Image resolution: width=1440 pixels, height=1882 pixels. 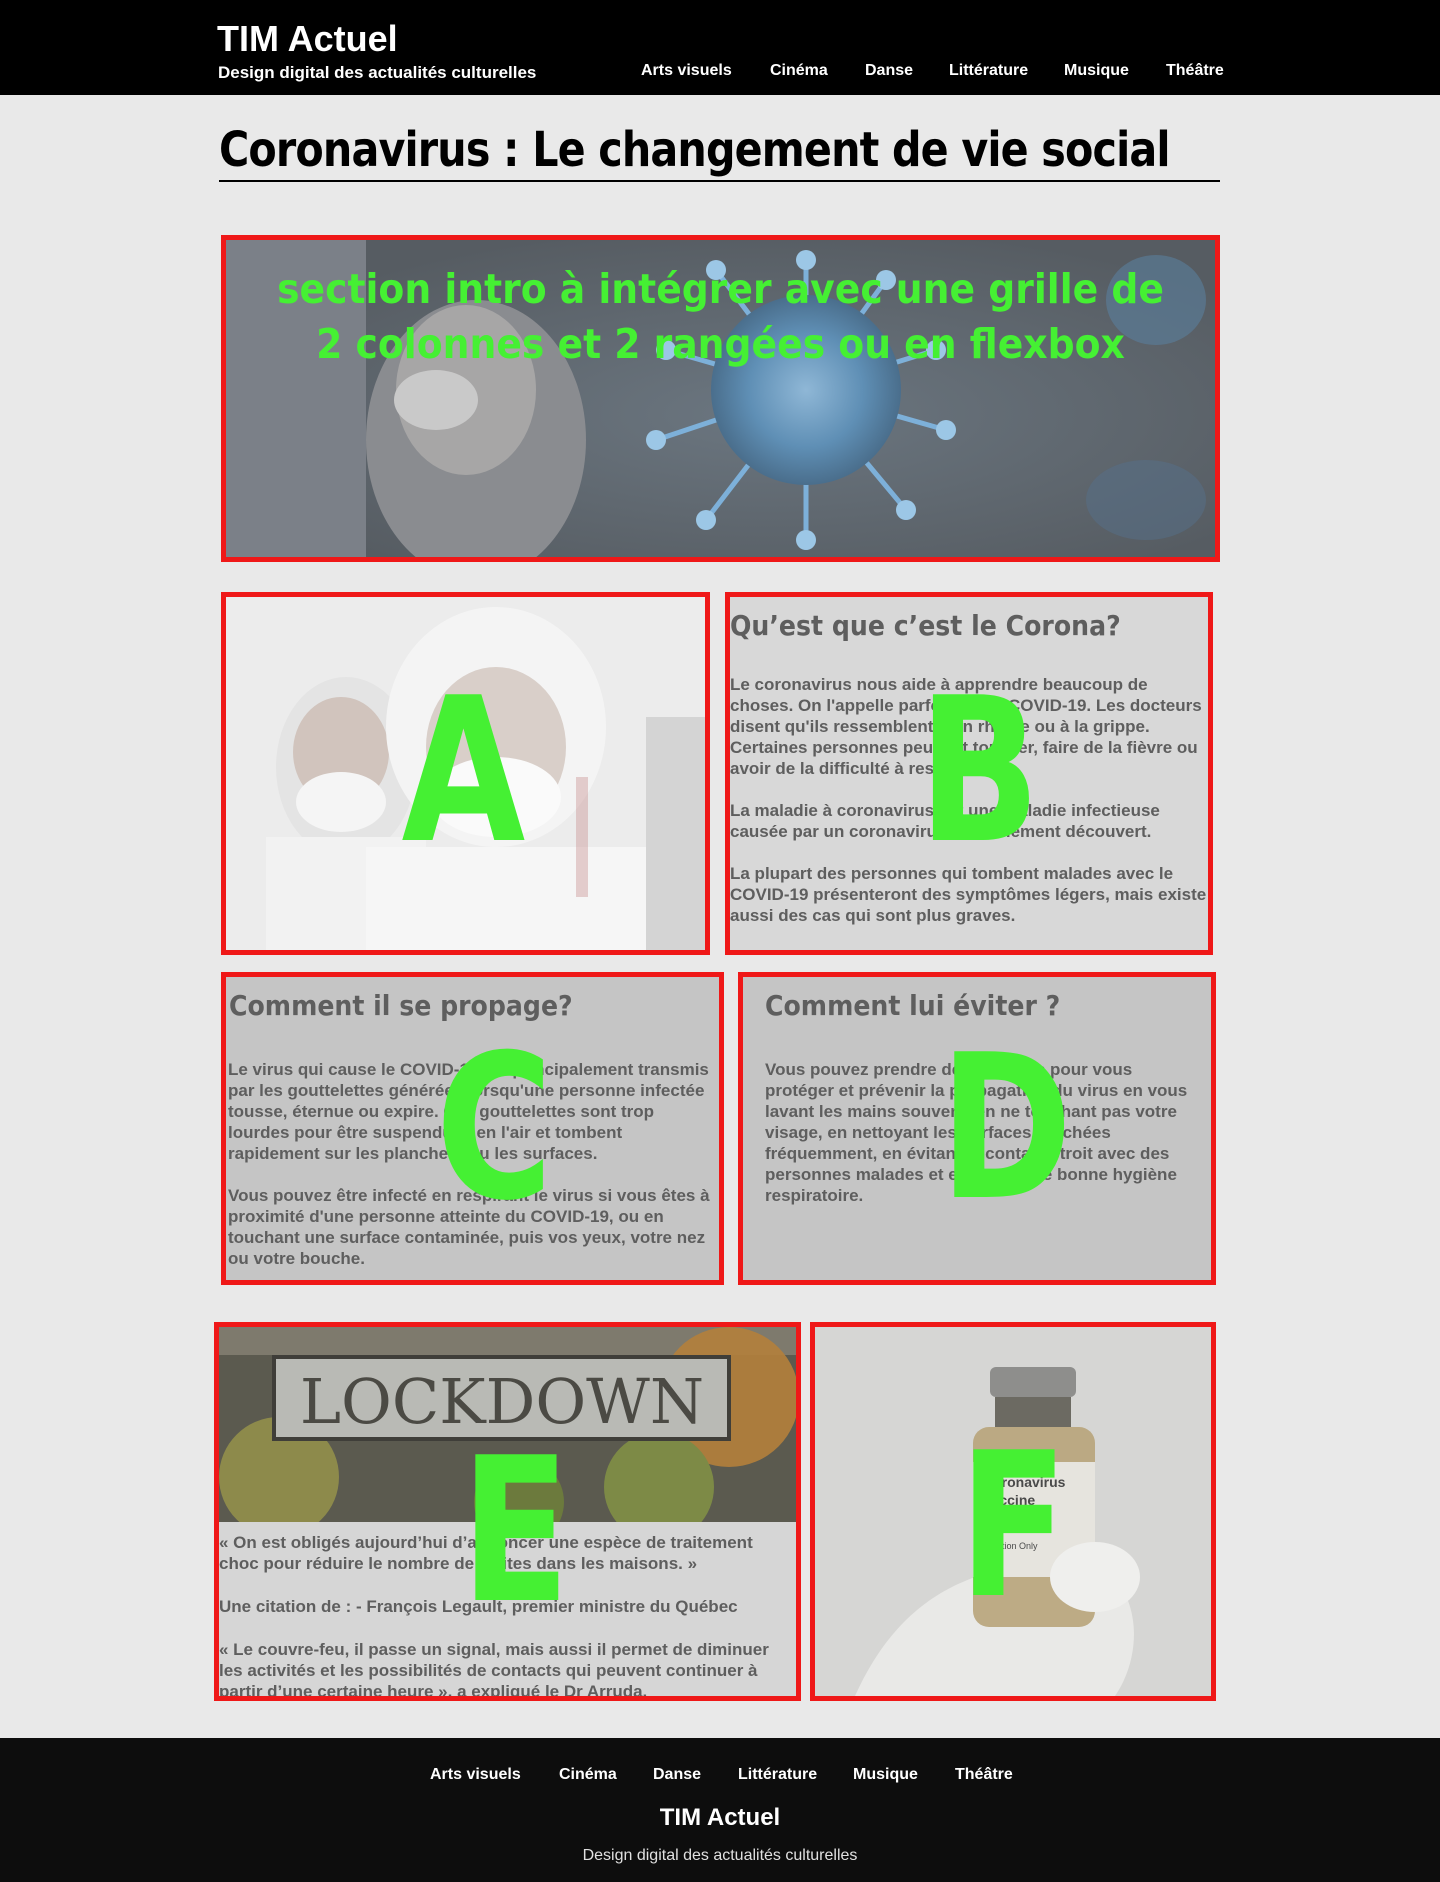 I want to click on nav-theatre: Théâtre, so click(x=1195, y=72).